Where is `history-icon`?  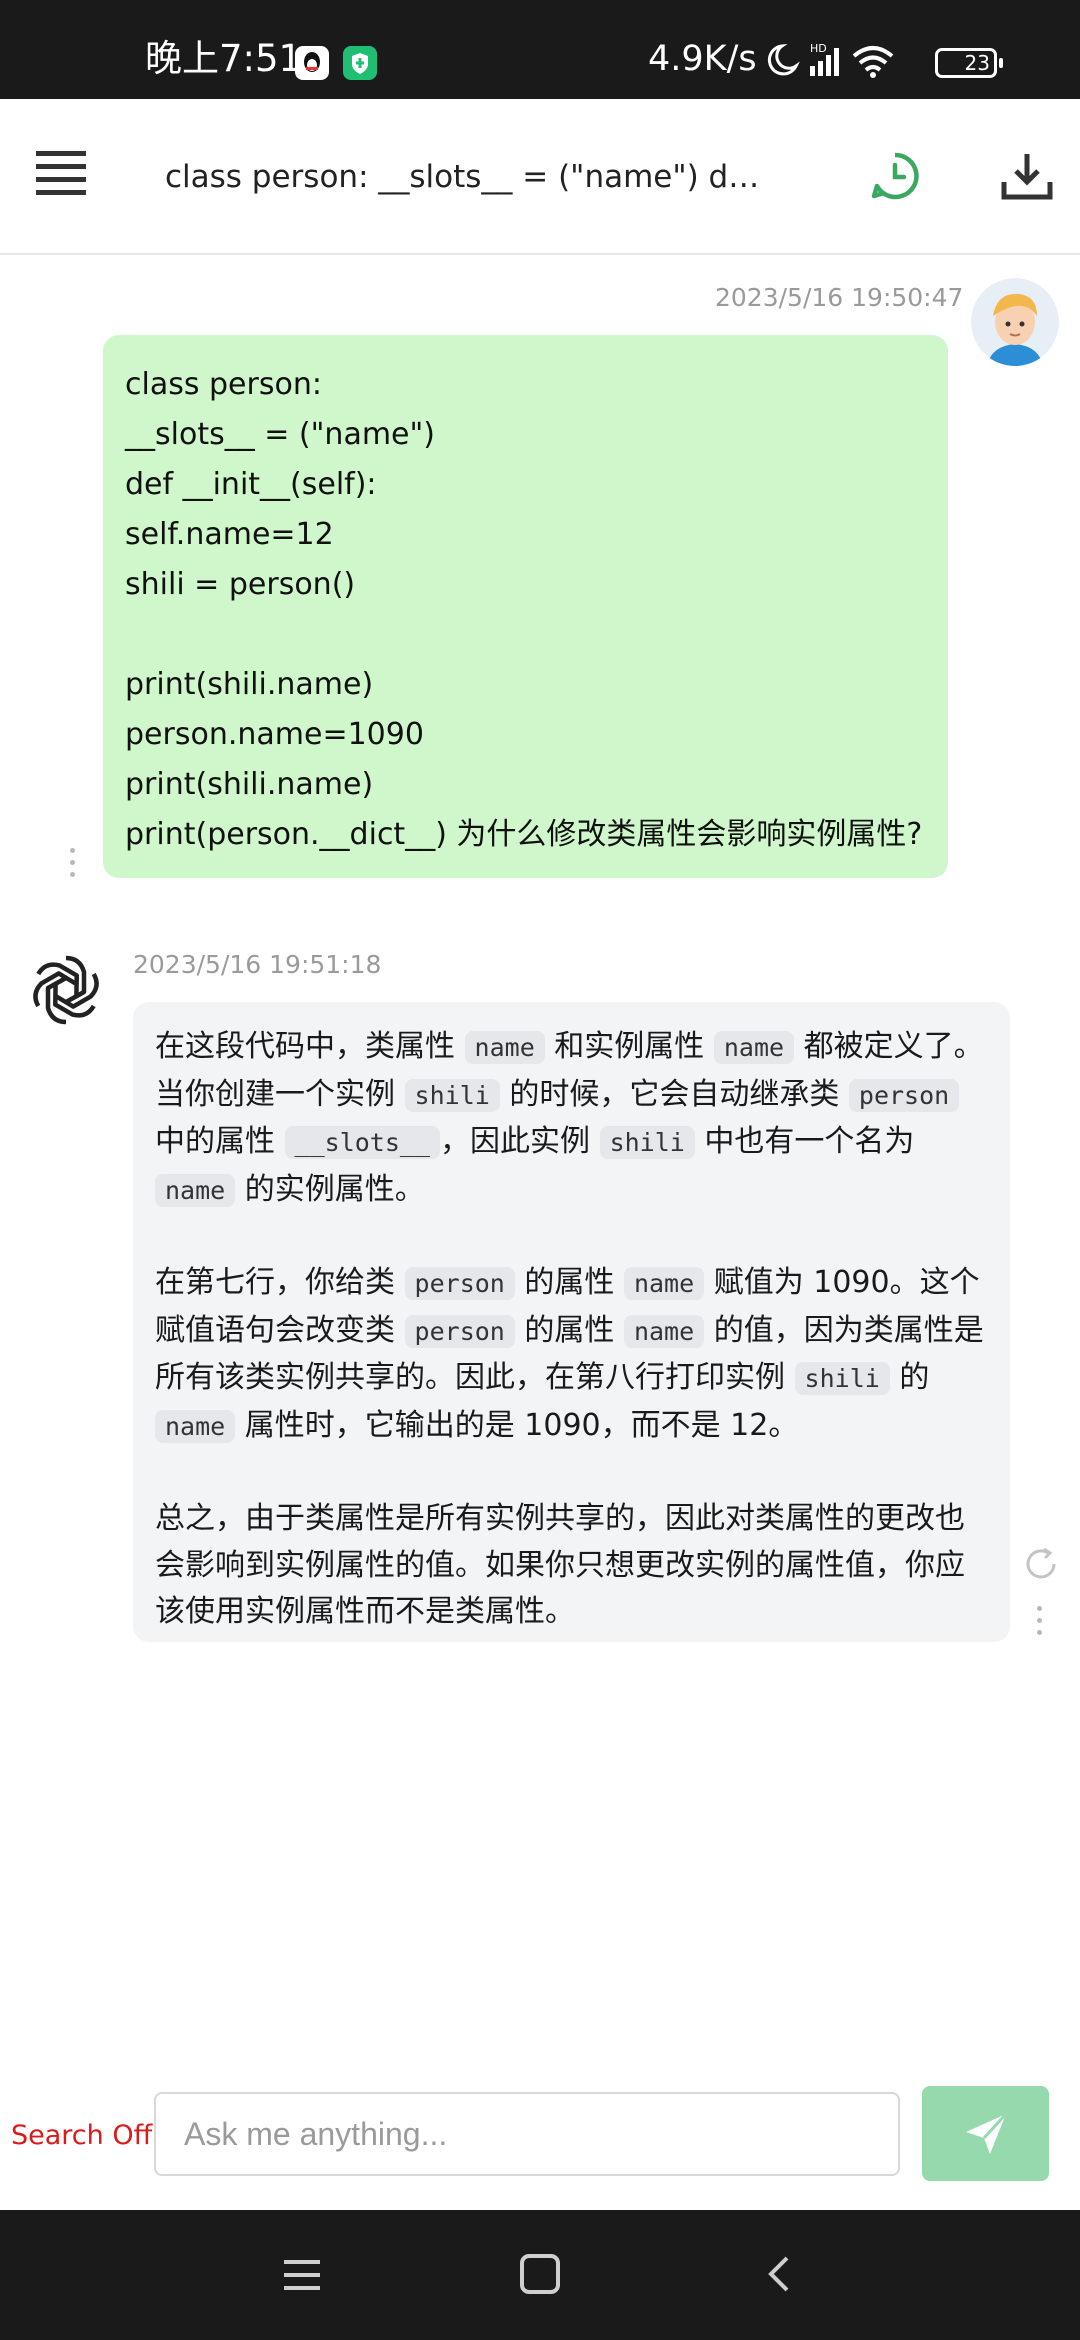
history-icon is located at coordinates (895, 176).